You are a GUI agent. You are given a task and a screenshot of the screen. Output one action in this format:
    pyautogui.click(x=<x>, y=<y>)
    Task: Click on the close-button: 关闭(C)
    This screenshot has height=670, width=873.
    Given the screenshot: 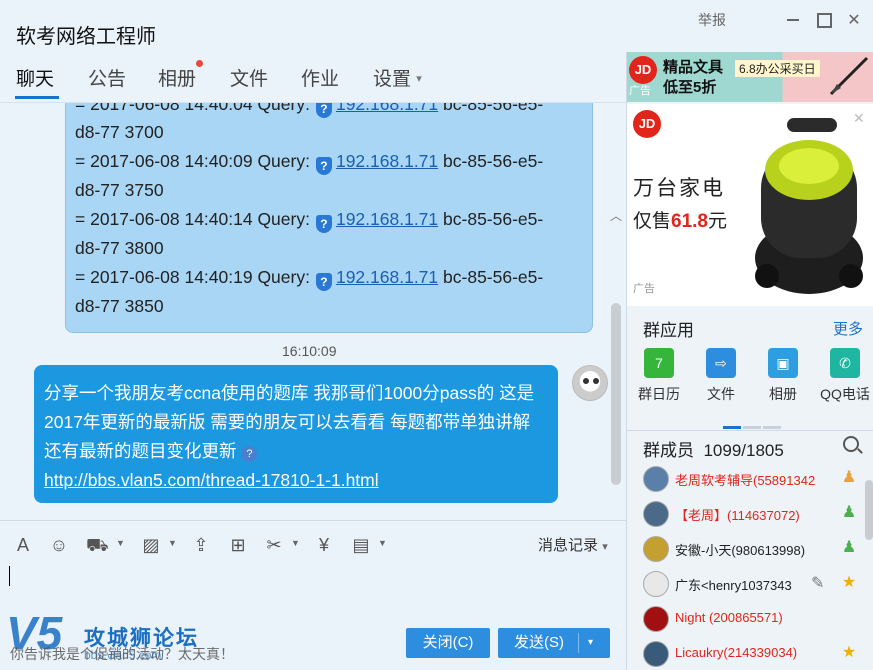 What is the action you would take?
    pyautogui.click(x=448, y=643)
    